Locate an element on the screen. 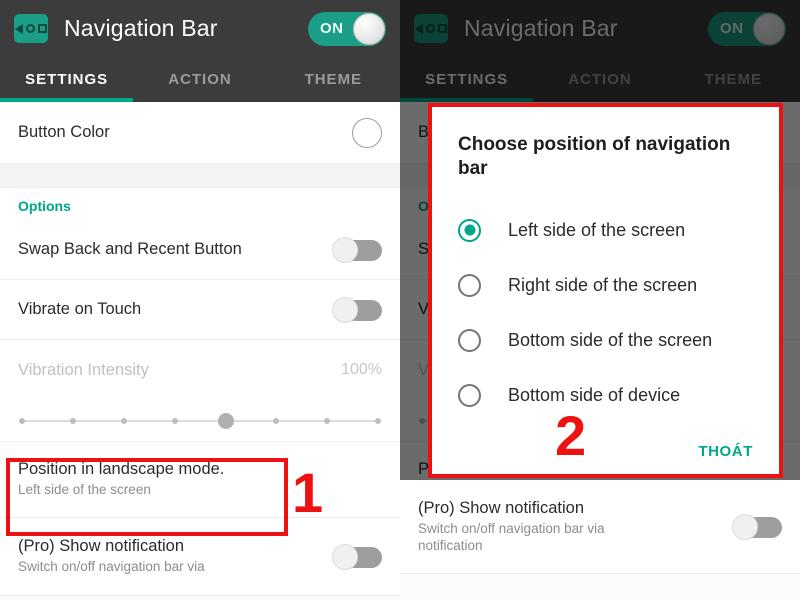 The height and width of the screenshot is (600, 800). tab-action: ACTION is located at coordinates (199, 79).